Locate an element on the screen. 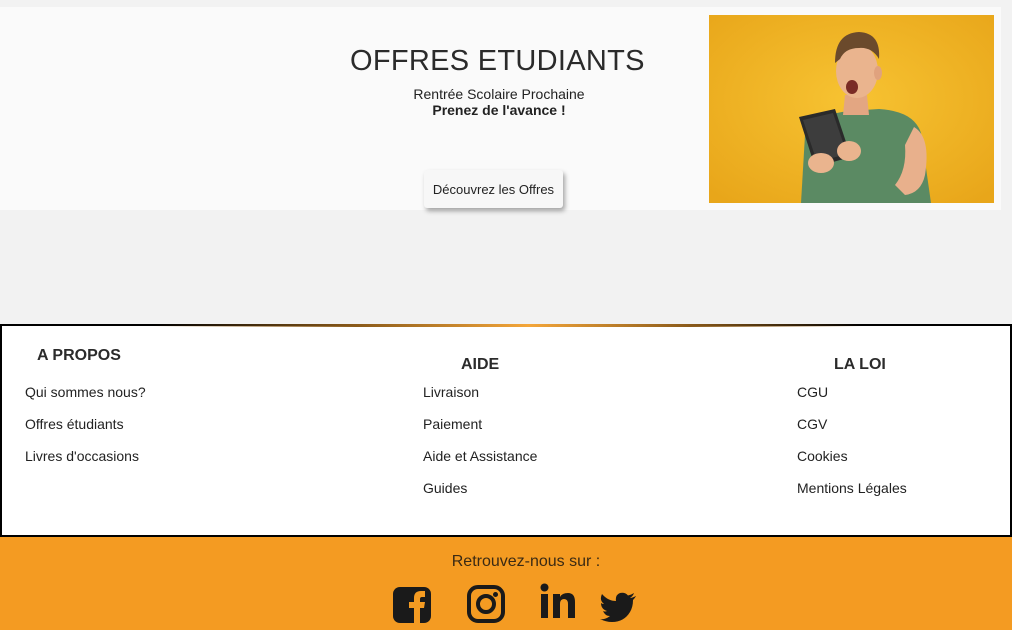  footer-link-cgv: CGV is located at coordinates (852, 432).